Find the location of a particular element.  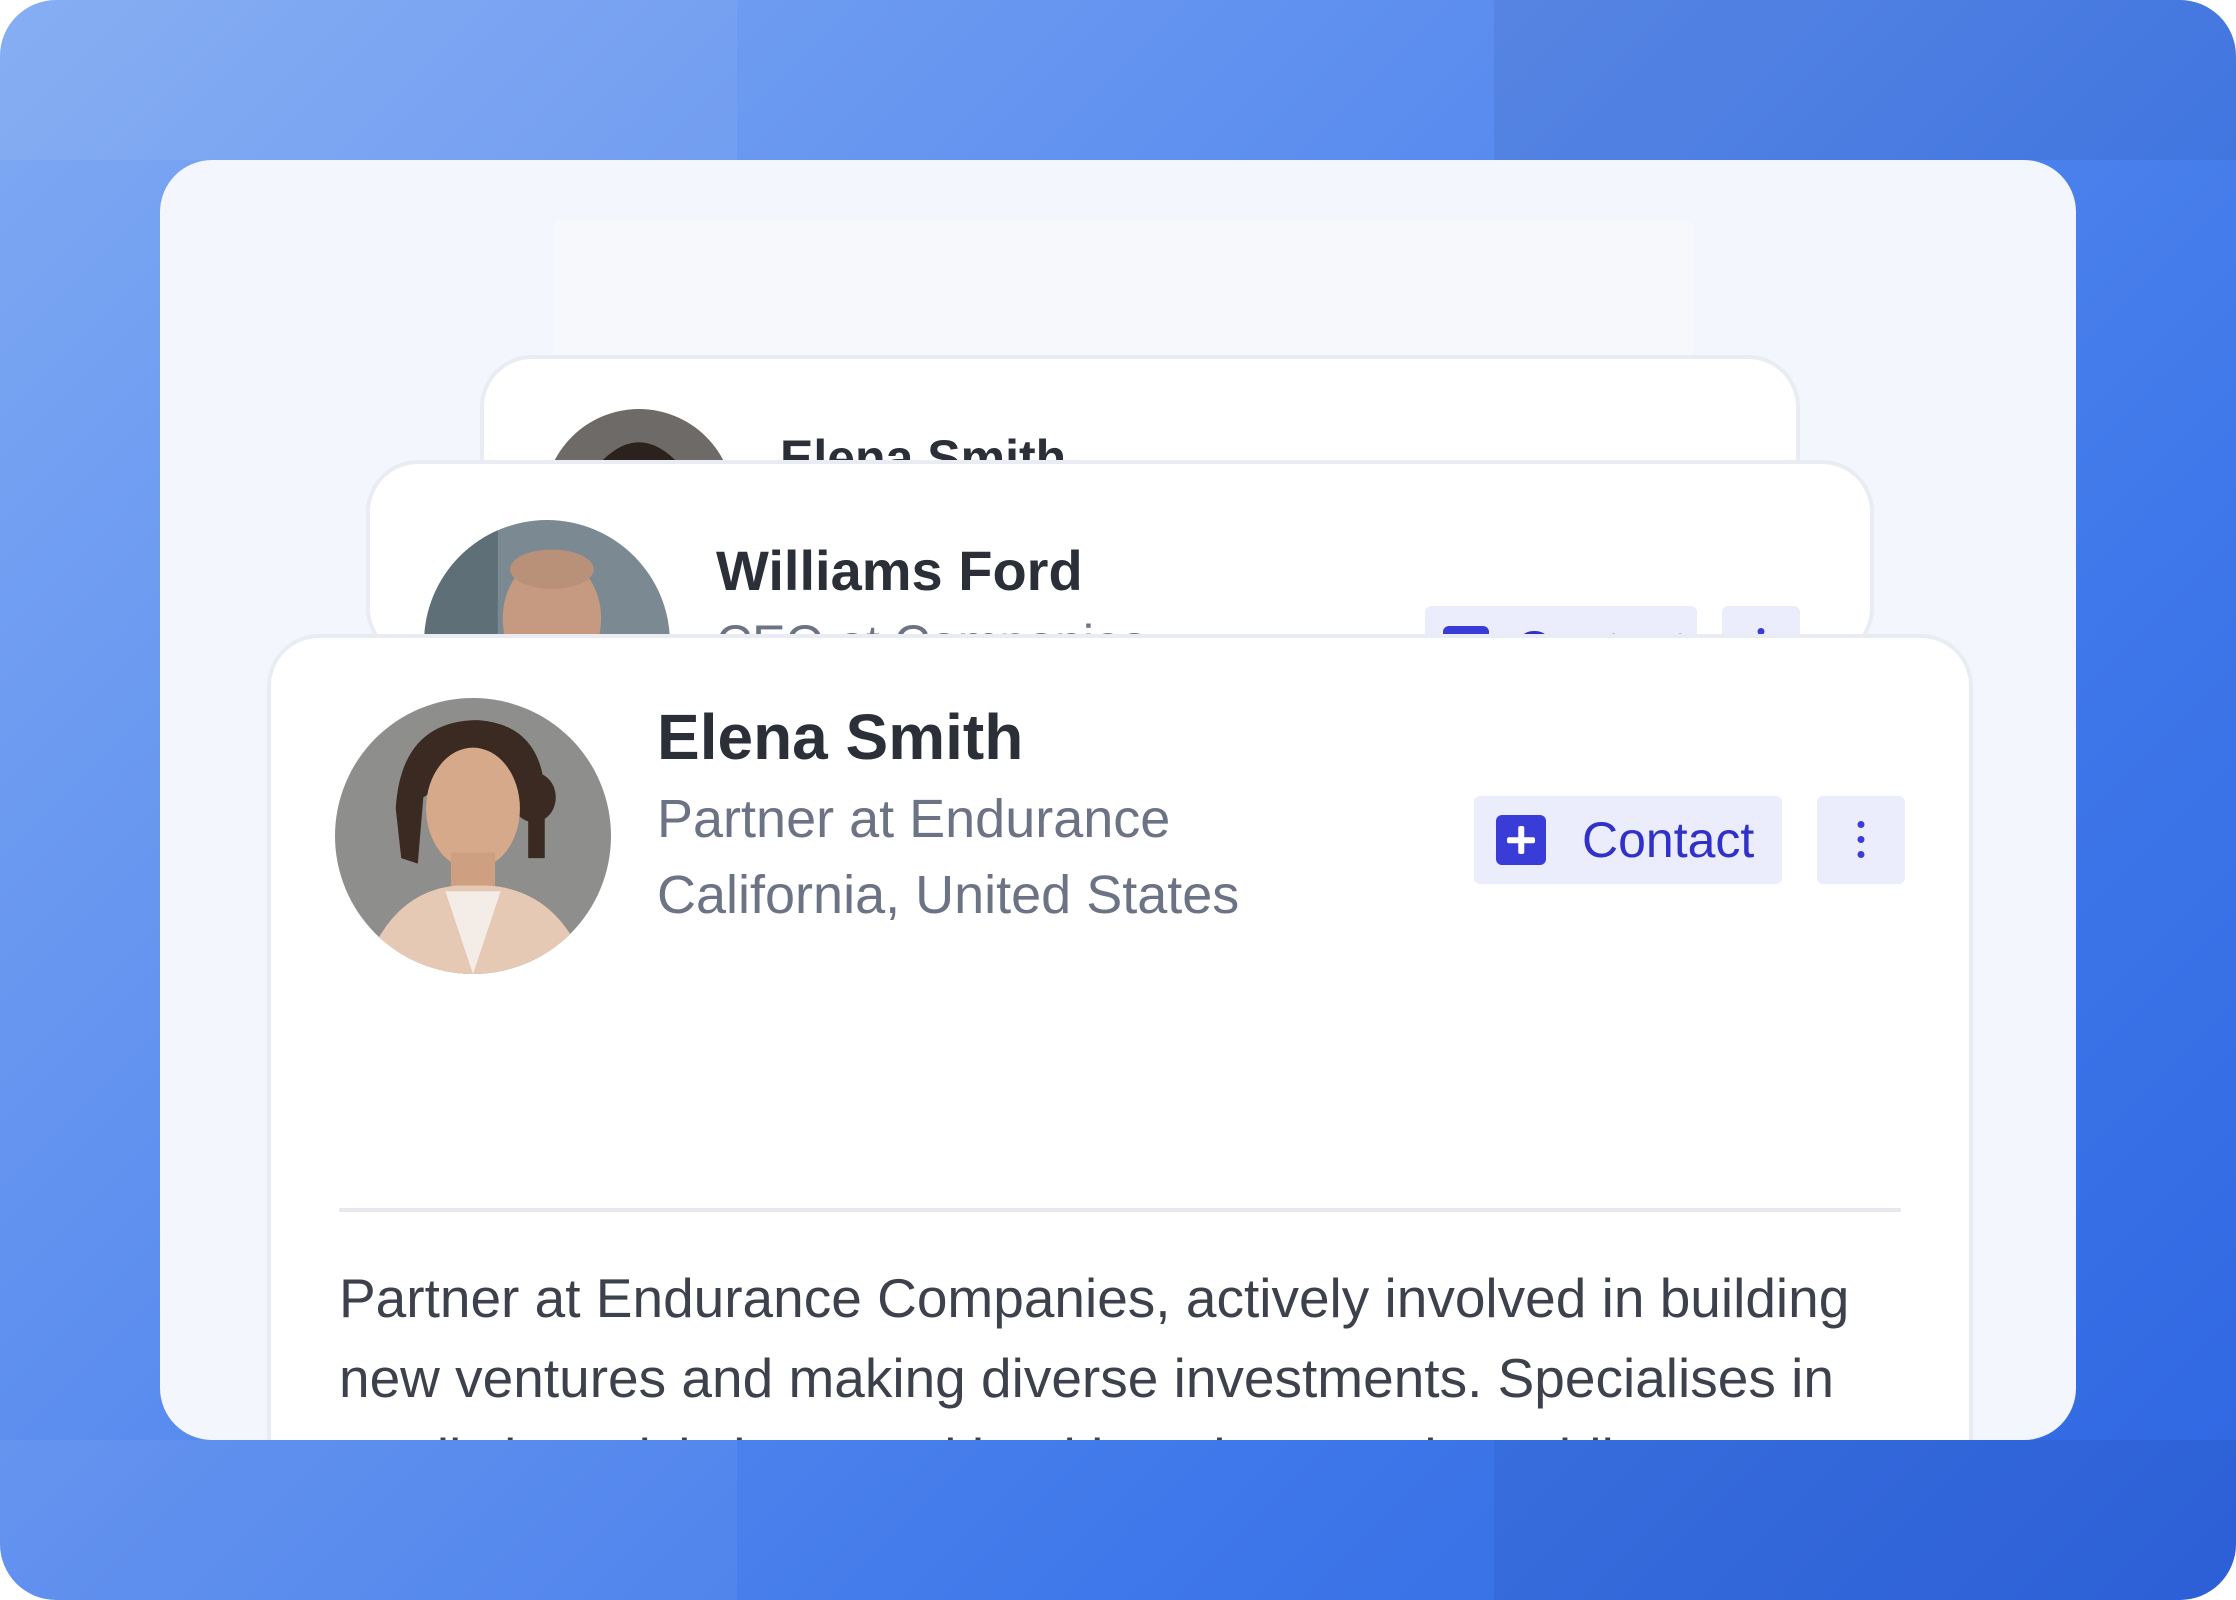

profile-title: Partner at Endurance is located at coordinates (914, 819).